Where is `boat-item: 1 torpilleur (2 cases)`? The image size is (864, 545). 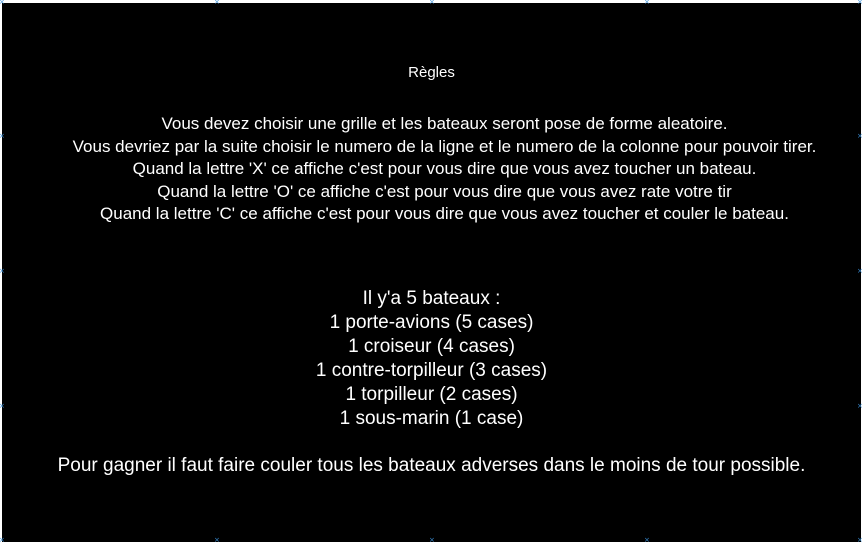
boat-item: 1 torpilleur (2 cases) is located at coordinates (431, 394).